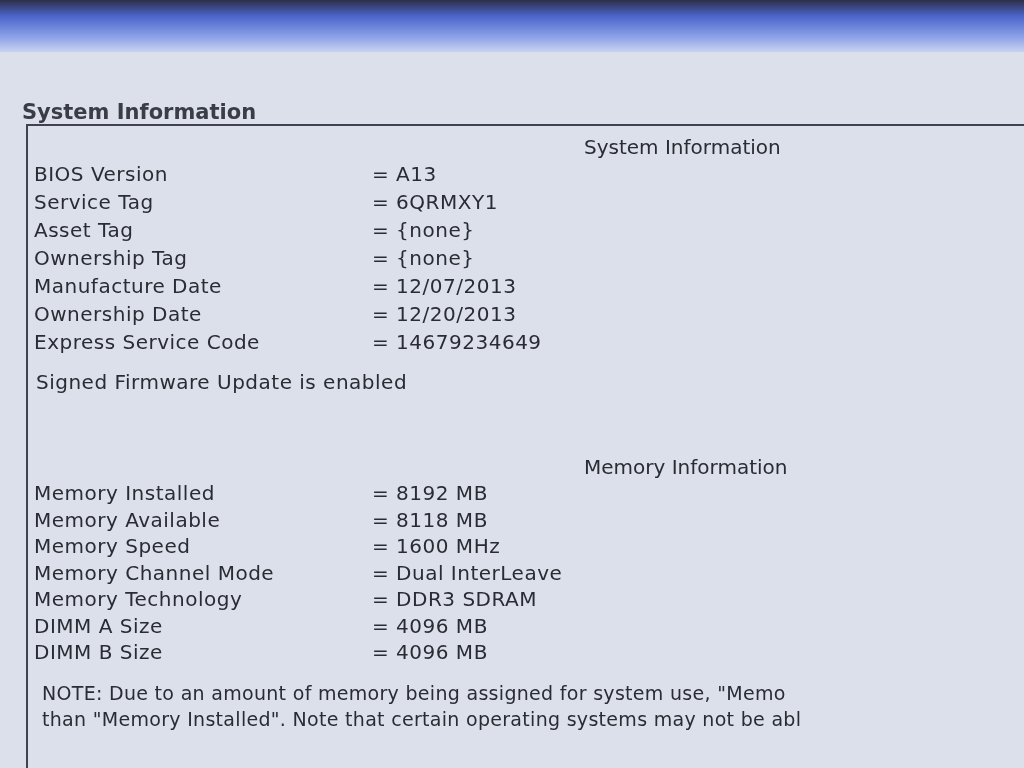 Image resolution: width=1024 pixels, height=768 pixels. I want to click on panel-title: System Information, so click(139, 112).